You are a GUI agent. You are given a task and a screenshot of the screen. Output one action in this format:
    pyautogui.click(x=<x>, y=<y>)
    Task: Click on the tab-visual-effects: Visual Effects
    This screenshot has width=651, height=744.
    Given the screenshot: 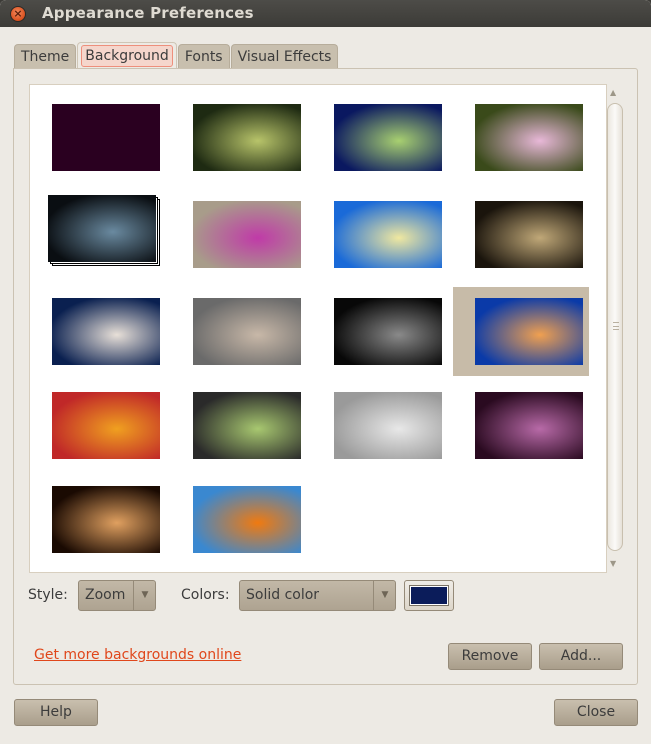 What is the action you would take?
    pyautogui.click(x=284, y=57)
    